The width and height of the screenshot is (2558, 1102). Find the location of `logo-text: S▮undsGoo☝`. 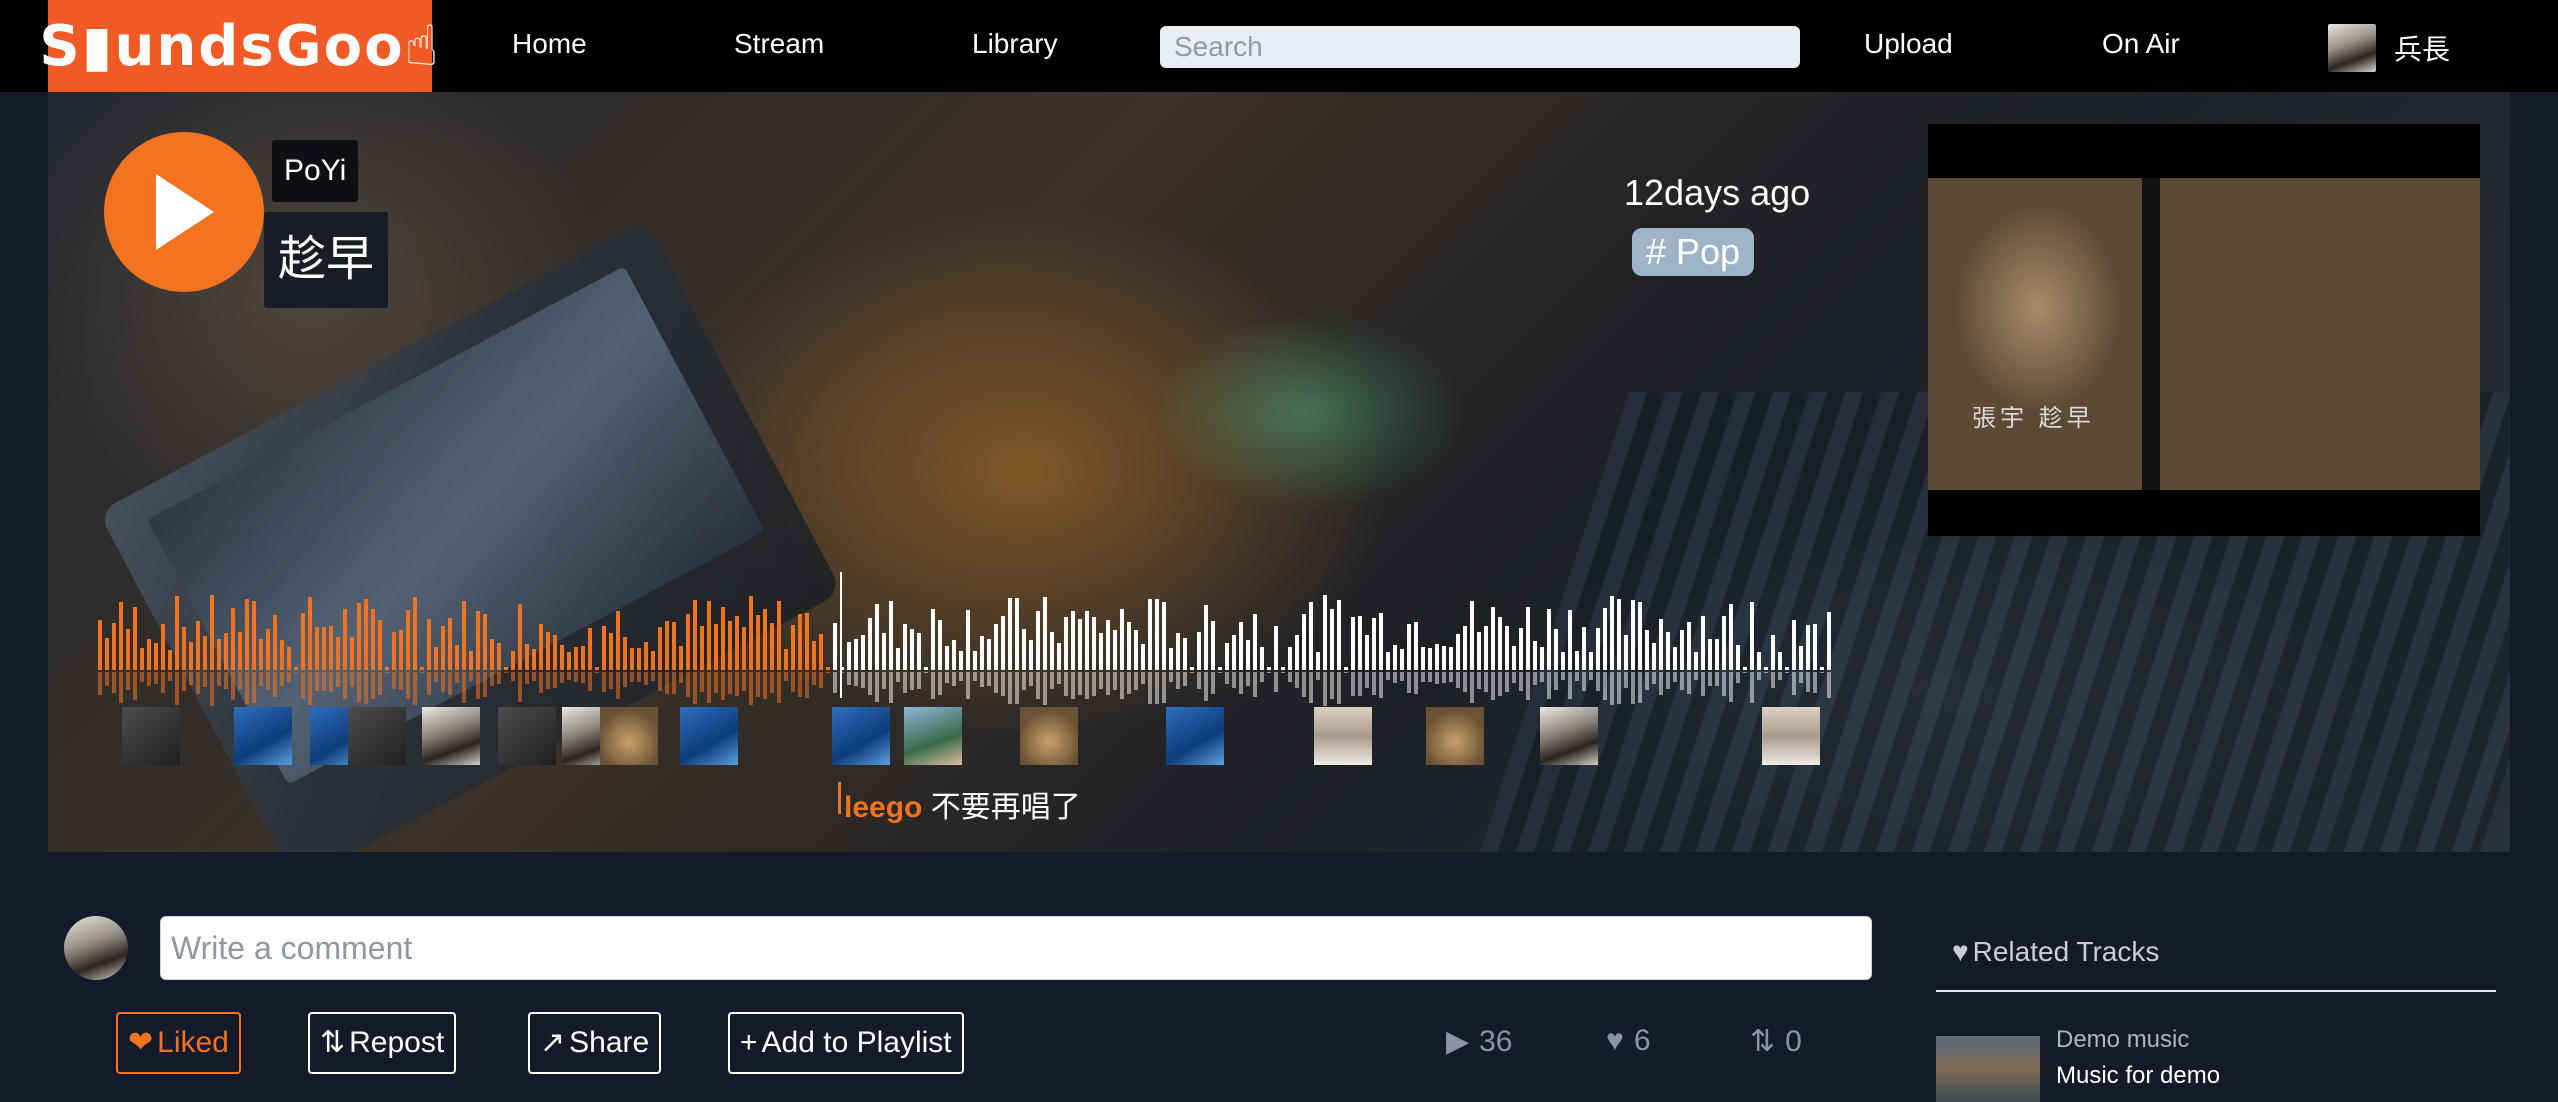

logo-text: S▮undsGoo☝ is located at coordinates (240, 46).